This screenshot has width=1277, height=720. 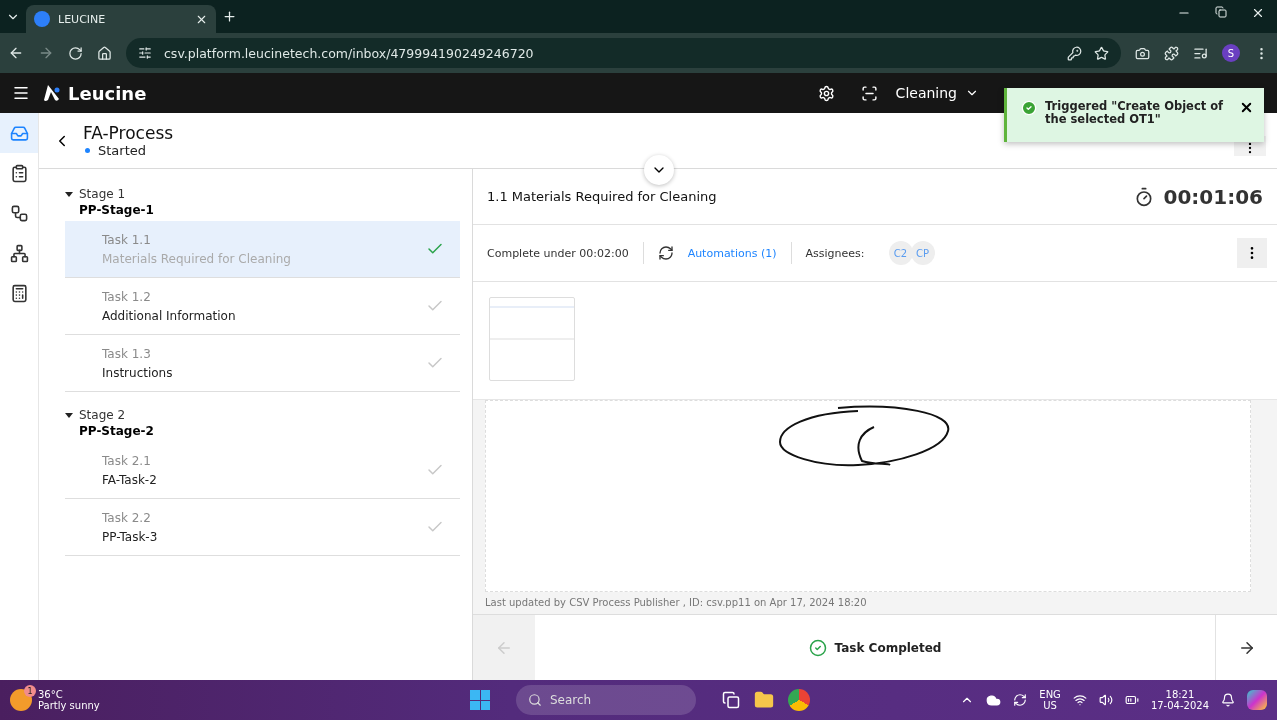 What do you see at coordinates (1228, 700) in the screenshot?
I see `notification-bell-icon` at bounding box center [1228, 700].